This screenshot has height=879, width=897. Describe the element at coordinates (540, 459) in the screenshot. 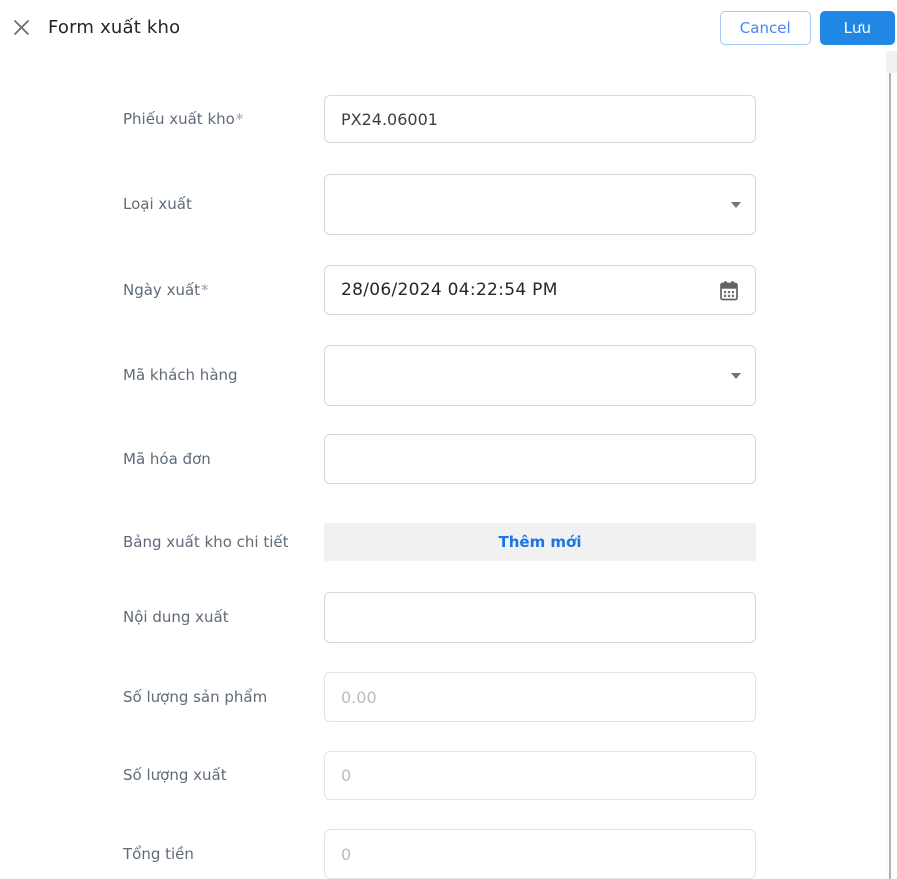

I see `ma-hoa-don-input` at that location.